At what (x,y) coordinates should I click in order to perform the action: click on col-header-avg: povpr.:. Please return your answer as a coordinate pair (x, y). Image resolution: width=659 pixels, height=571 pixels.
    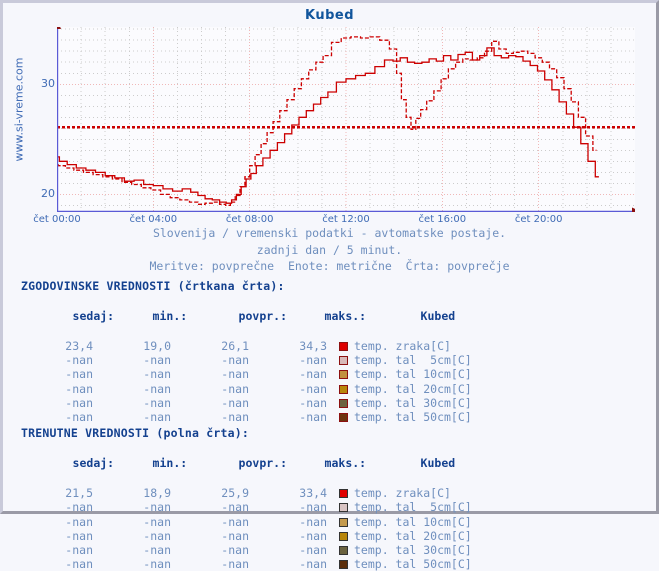
    Looking at the image, I should click on (263, 316).